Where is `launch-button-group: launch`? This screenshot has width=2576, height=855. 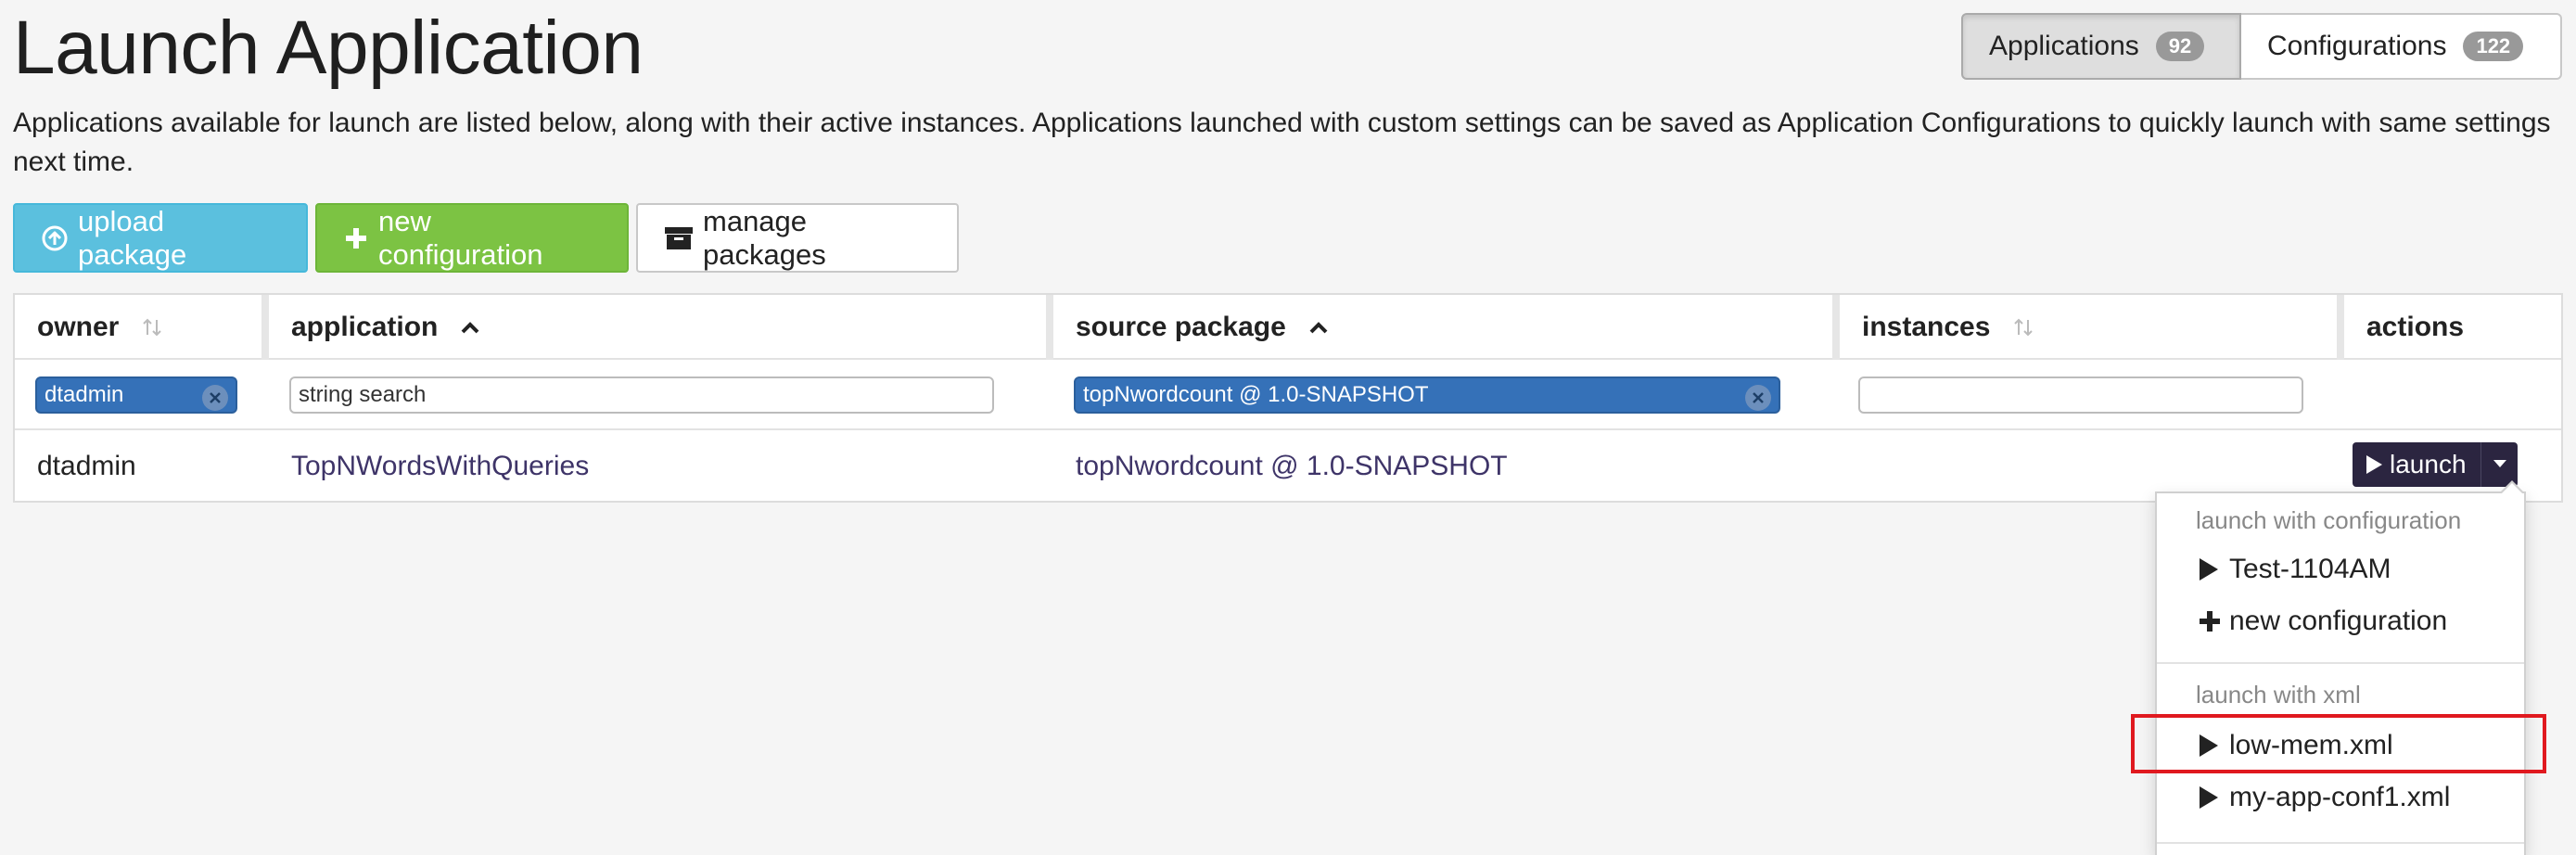
launch-button-group: launch is located at coordinates (2435, 464).